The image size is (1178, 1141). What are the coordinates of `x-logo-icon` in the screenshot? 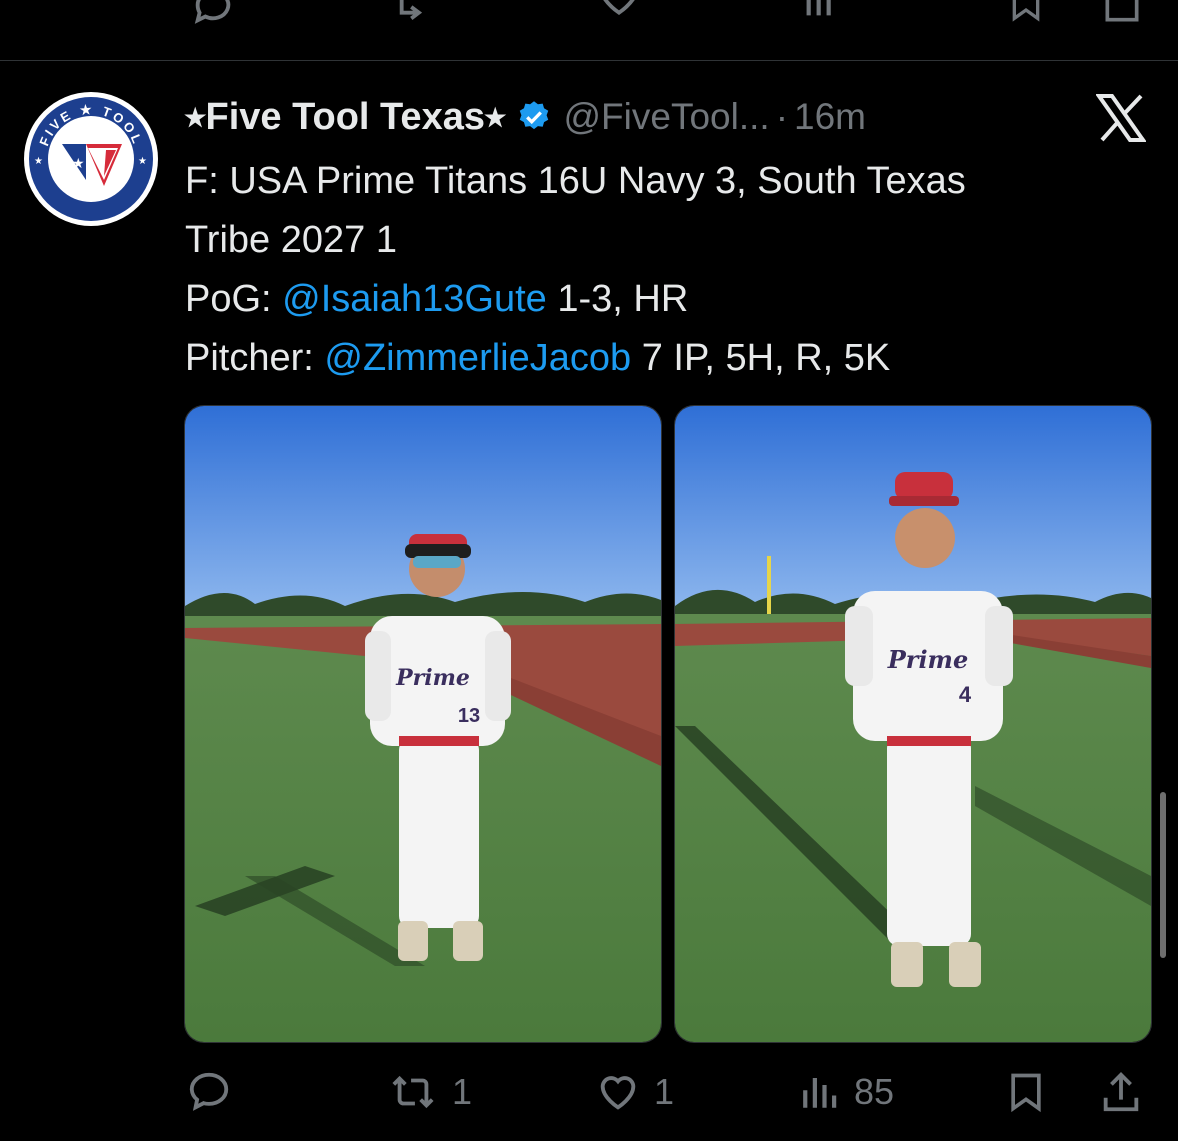 It's located at (1121, 118).